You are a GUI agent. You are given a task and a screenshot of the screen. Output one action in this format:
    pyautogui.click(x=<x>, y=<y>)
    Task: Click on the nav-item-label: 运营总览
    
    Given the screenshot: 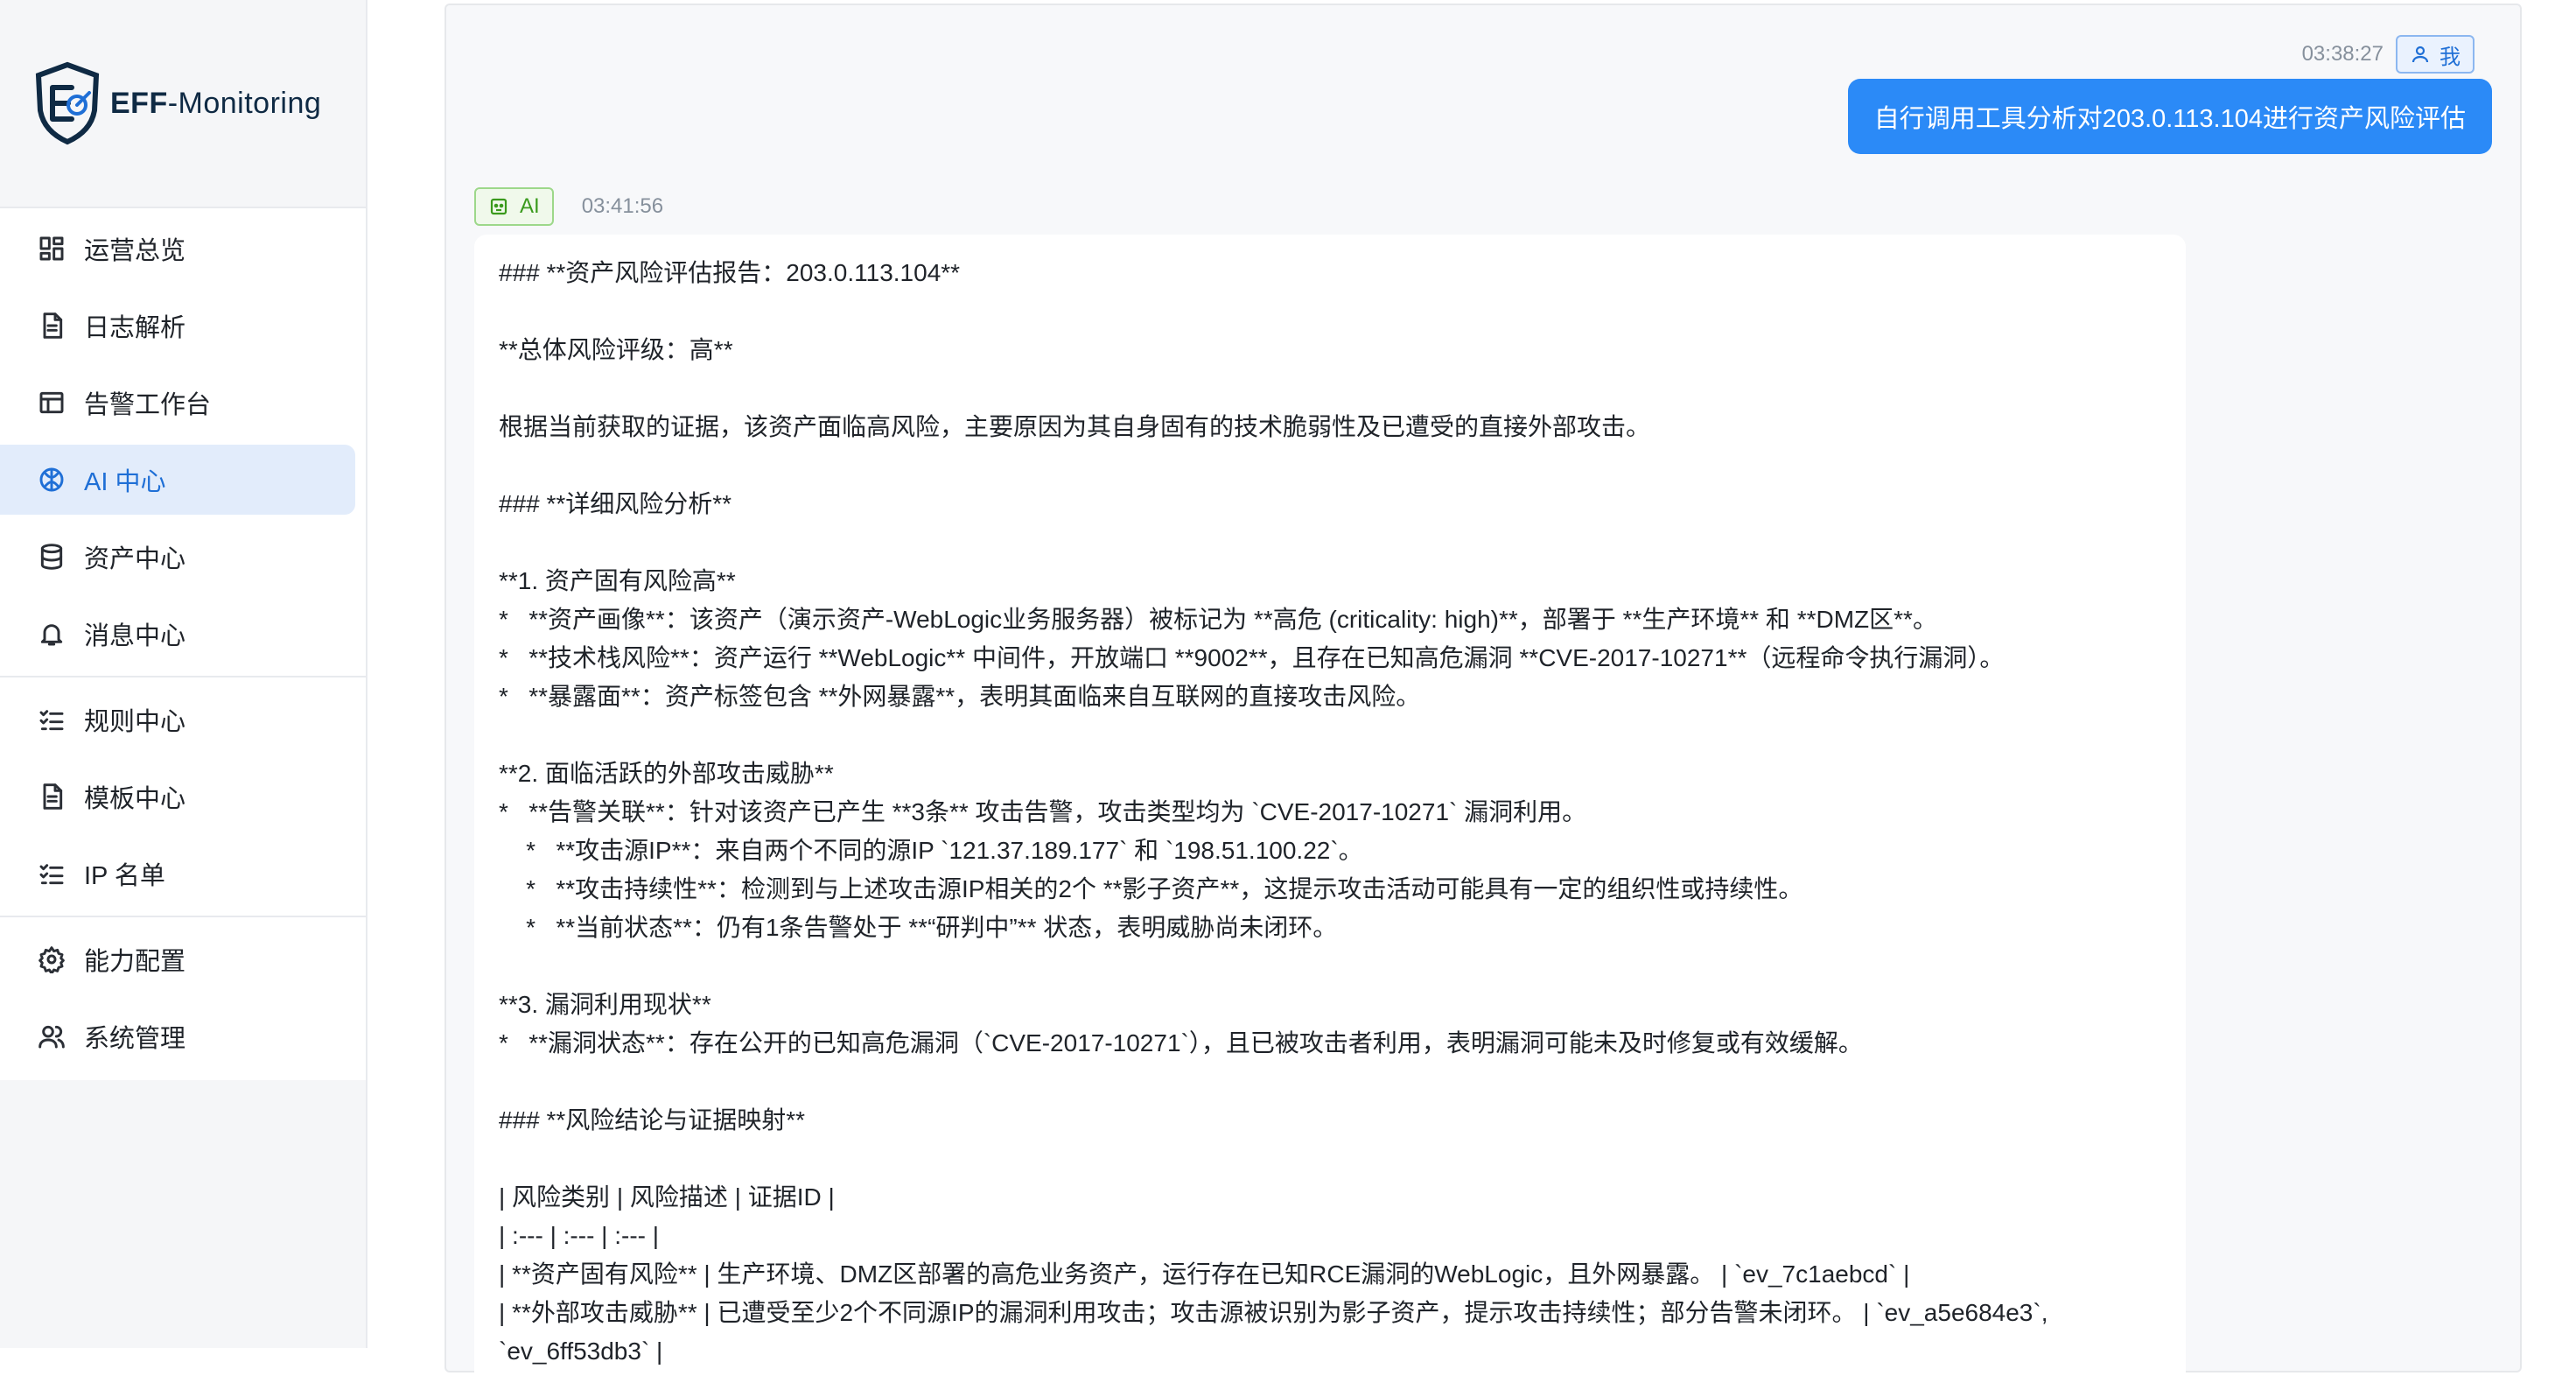 What is the action you would take?
    pyautogui.click(x=135, y=251)
    